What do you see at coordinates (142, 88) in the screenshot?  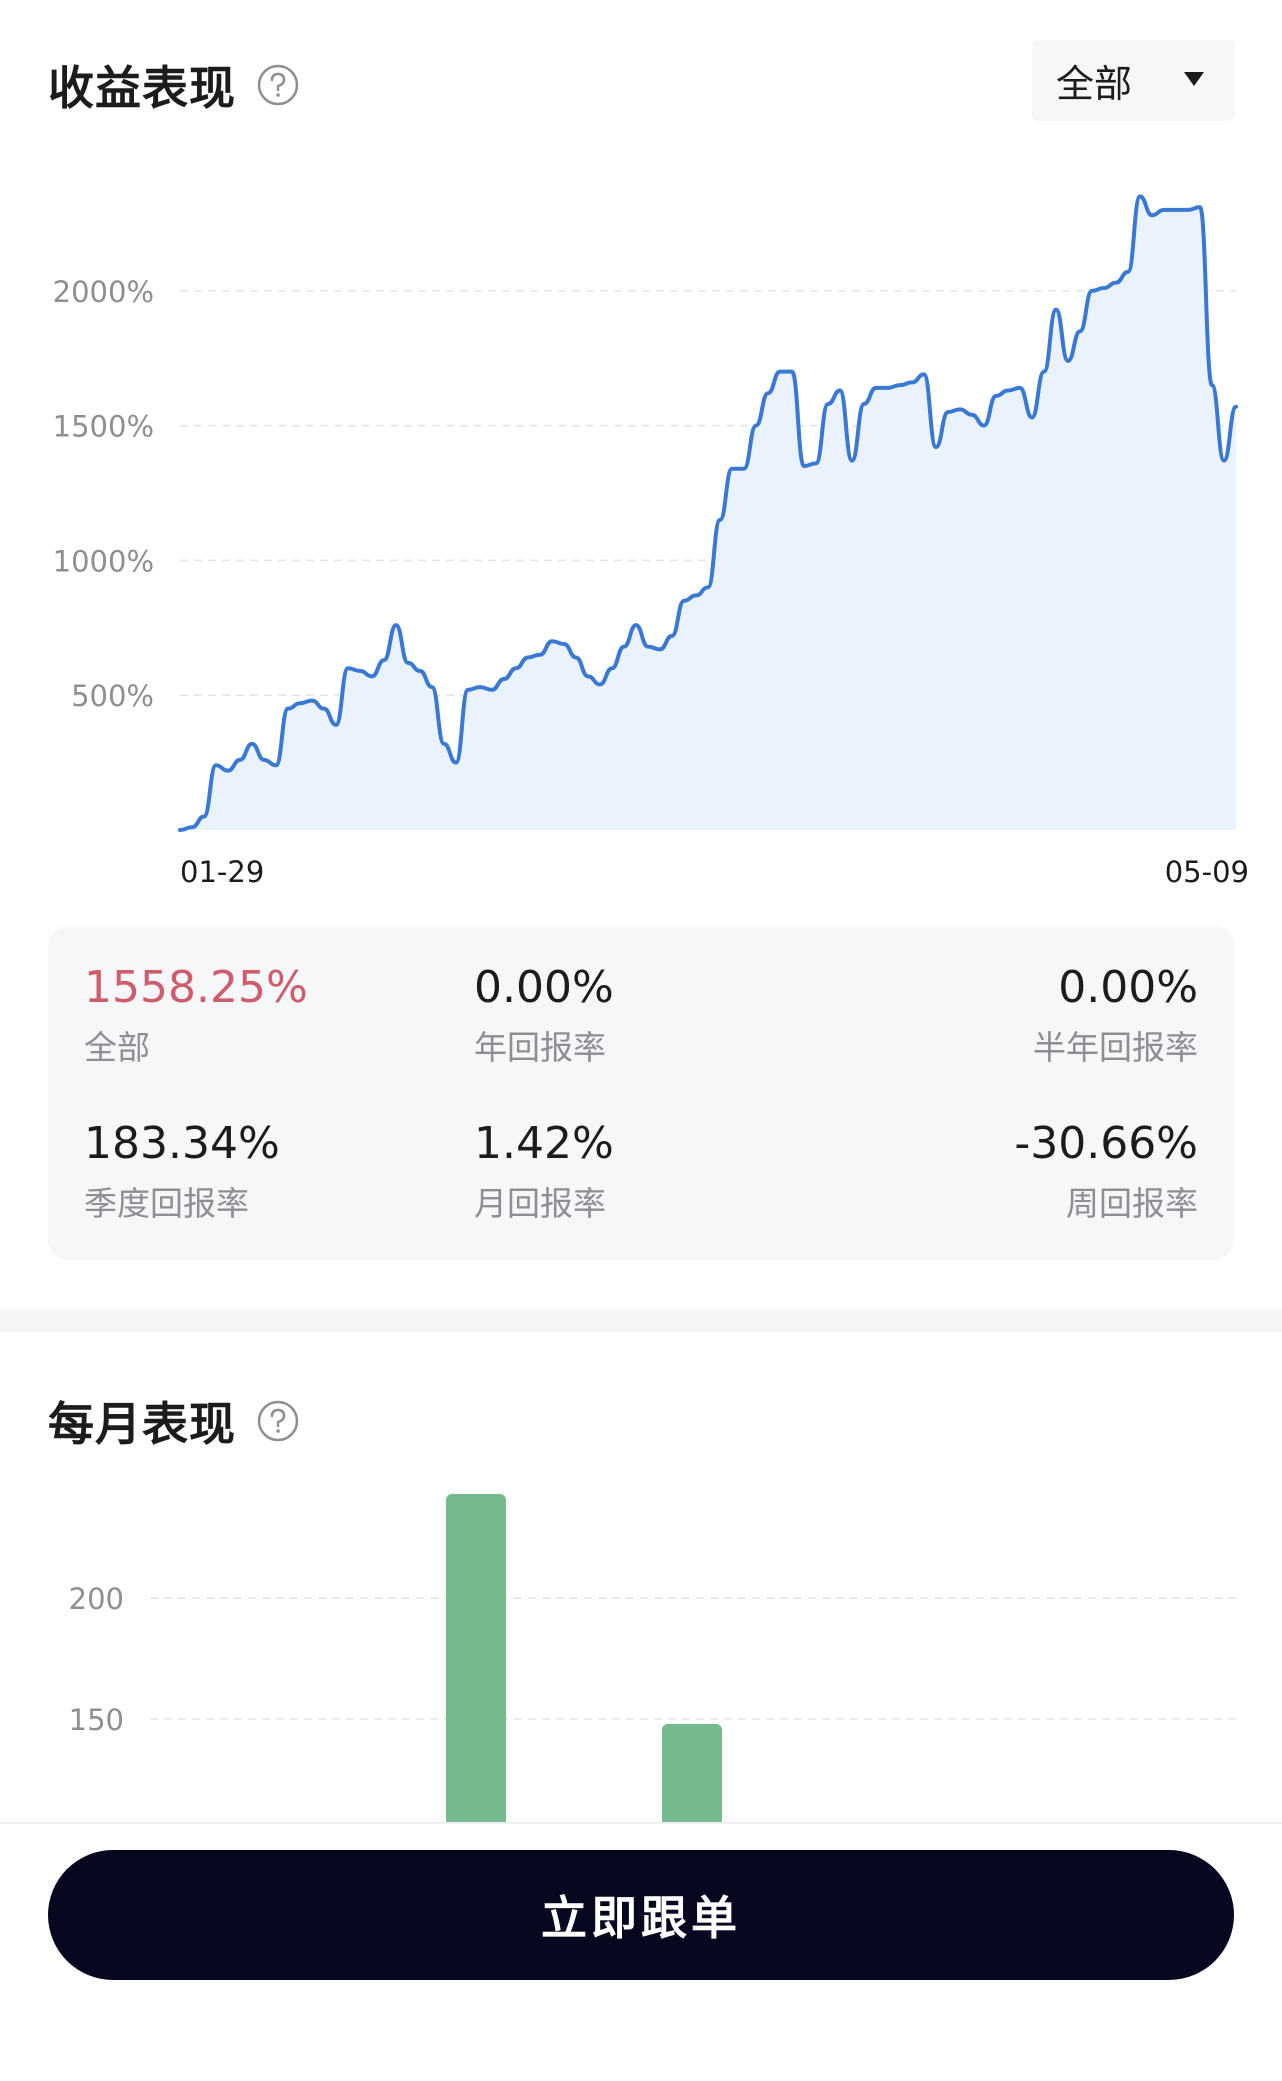 I see `returns-title: 收益表现` at bounding box center [142, 88].